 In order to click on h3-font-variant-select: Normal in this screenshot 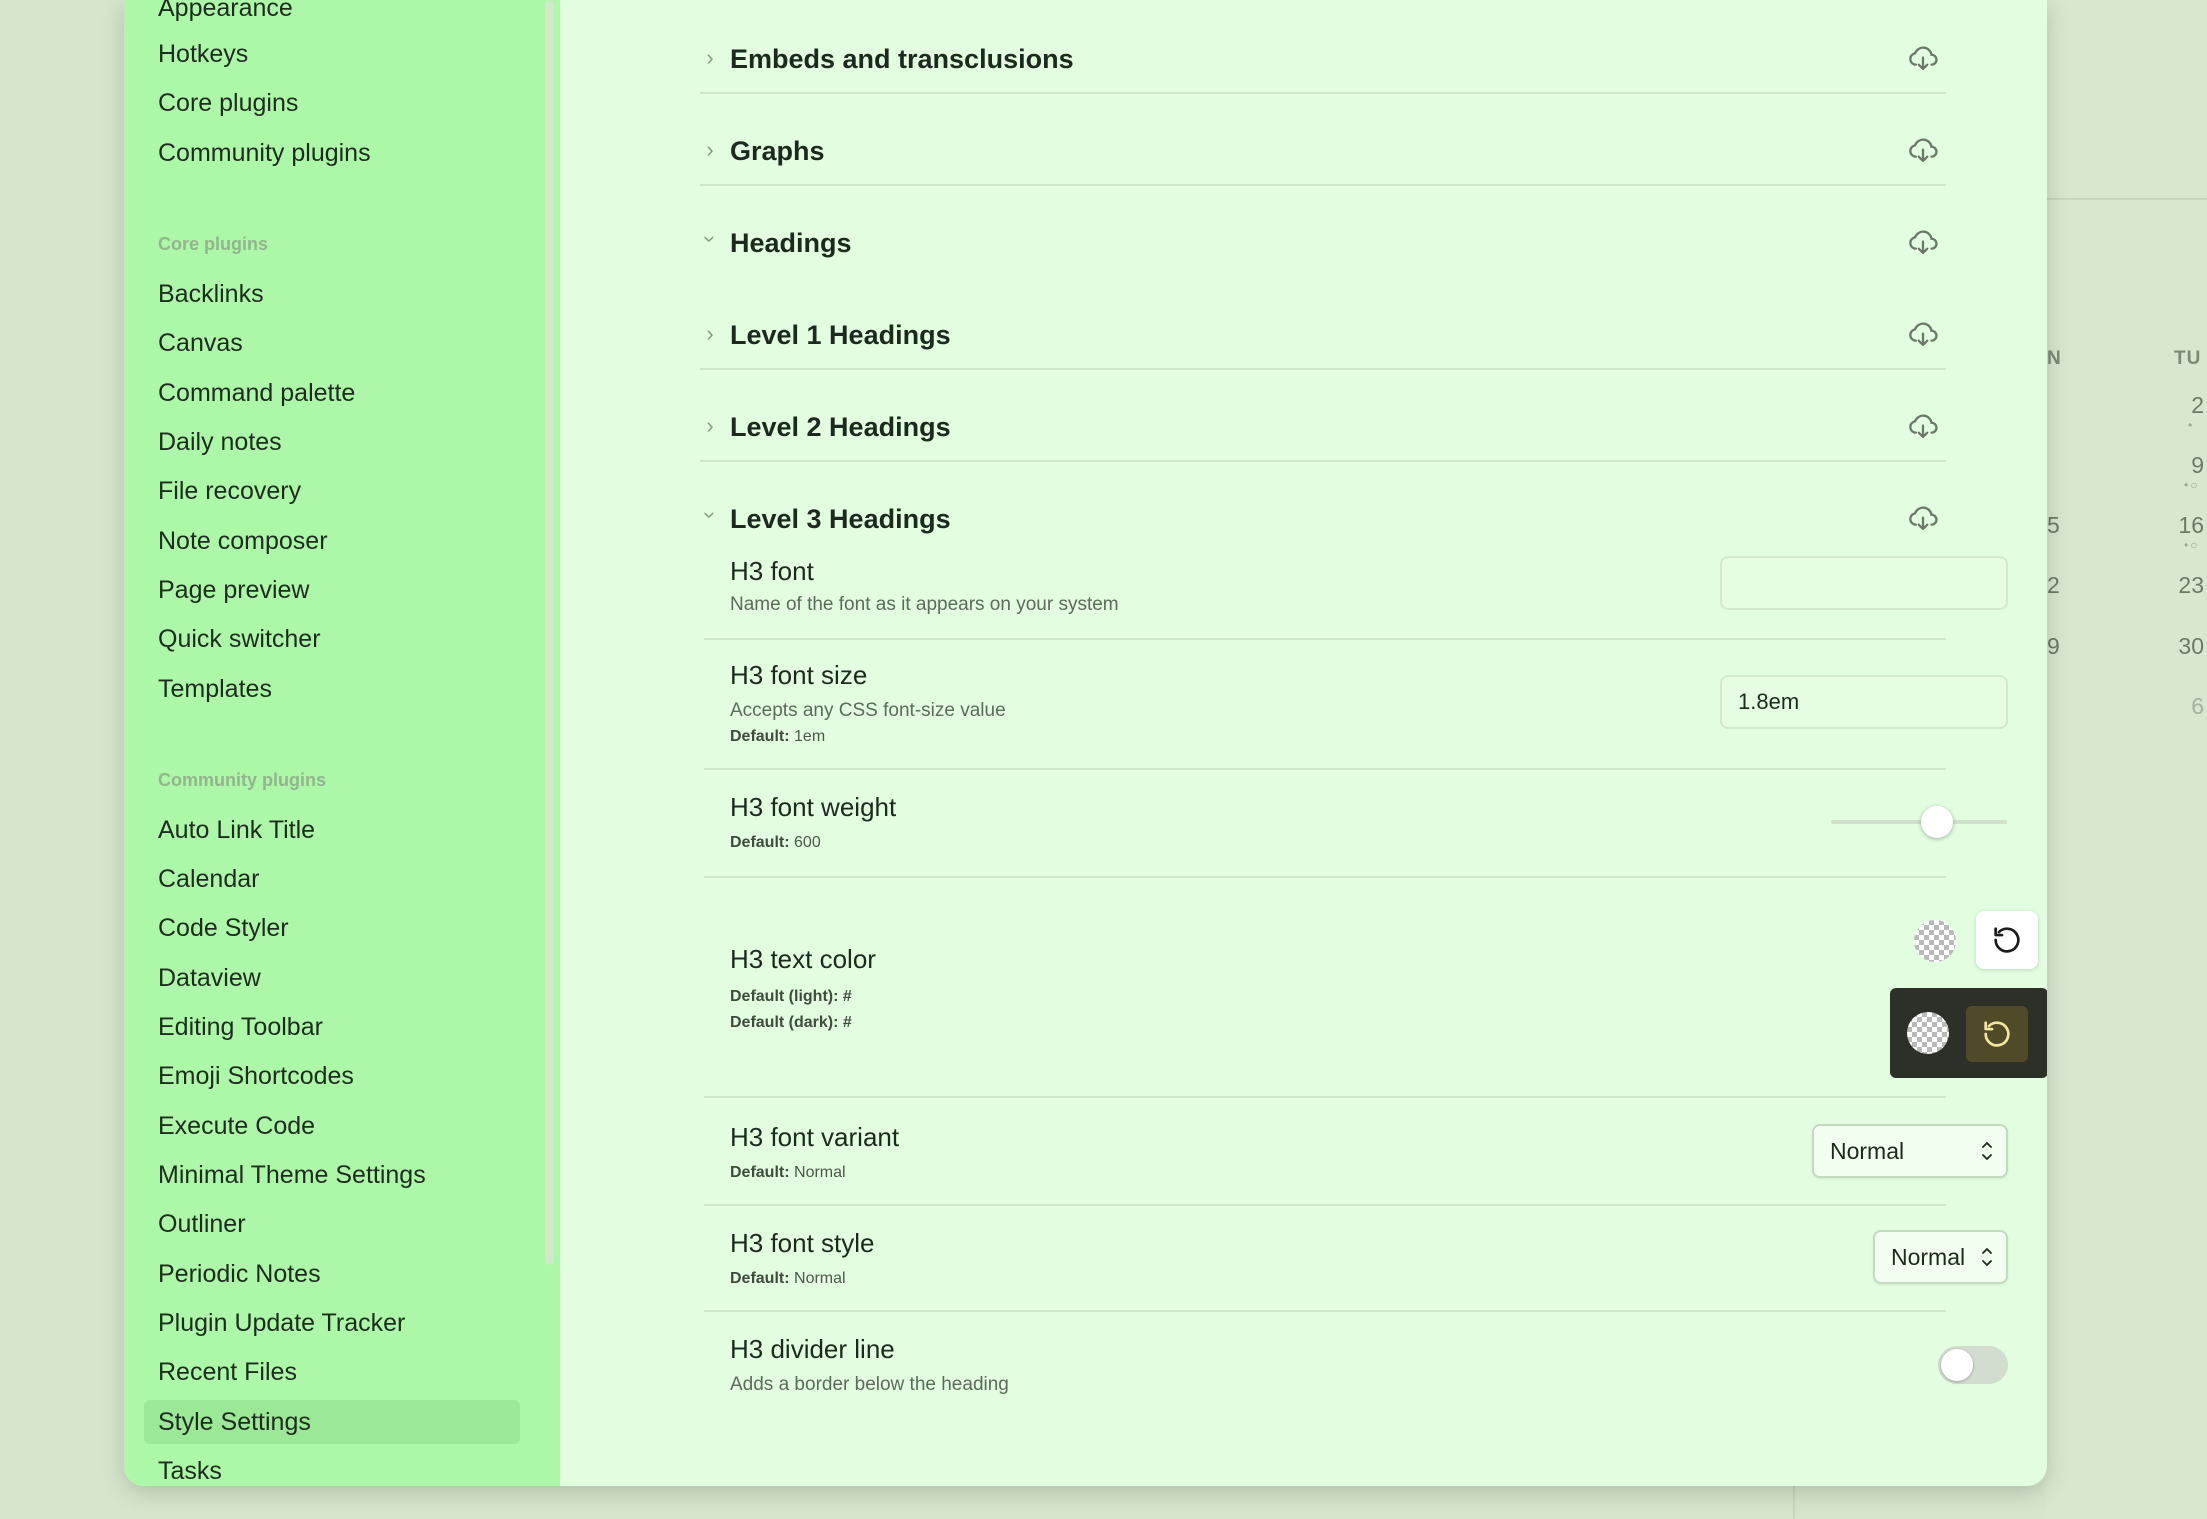, I will do `click(1910, 1151)`.